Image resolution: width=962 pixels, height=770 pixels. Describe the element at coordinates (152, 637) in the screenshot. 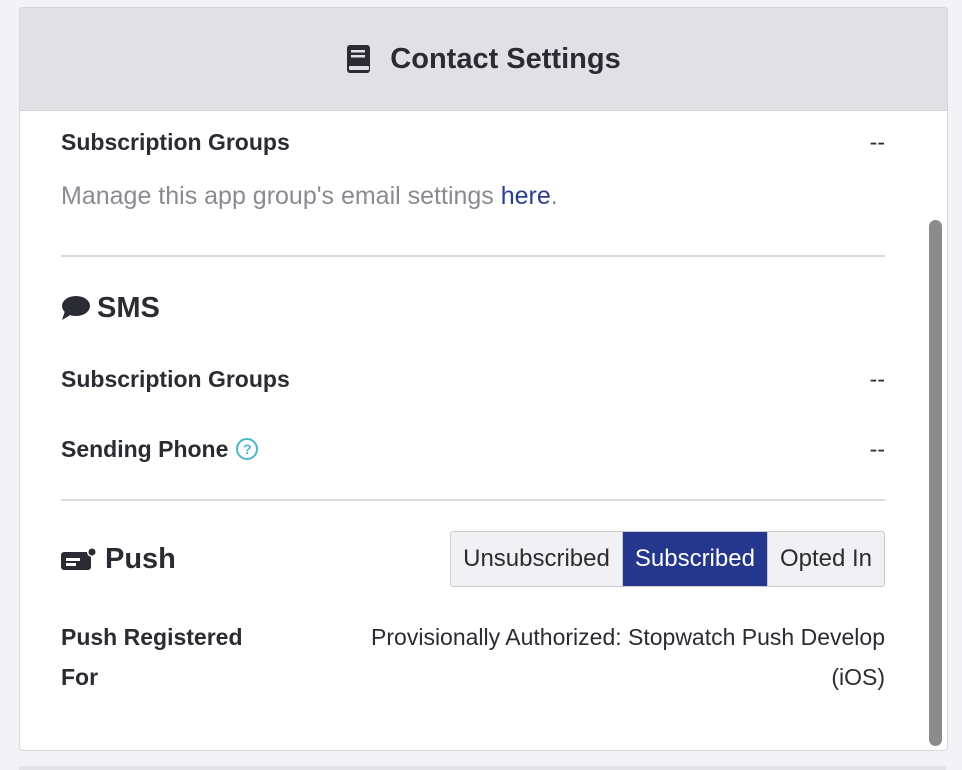

I see `push-registered-label-line1: Push Registered` at that location.